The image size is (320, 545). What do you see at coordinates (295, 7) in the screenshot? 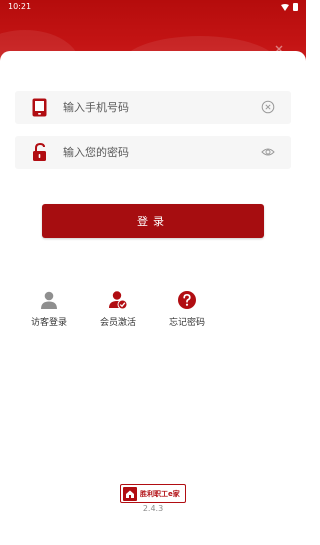
I see `battery-icon` at bounding box center [295, 7].